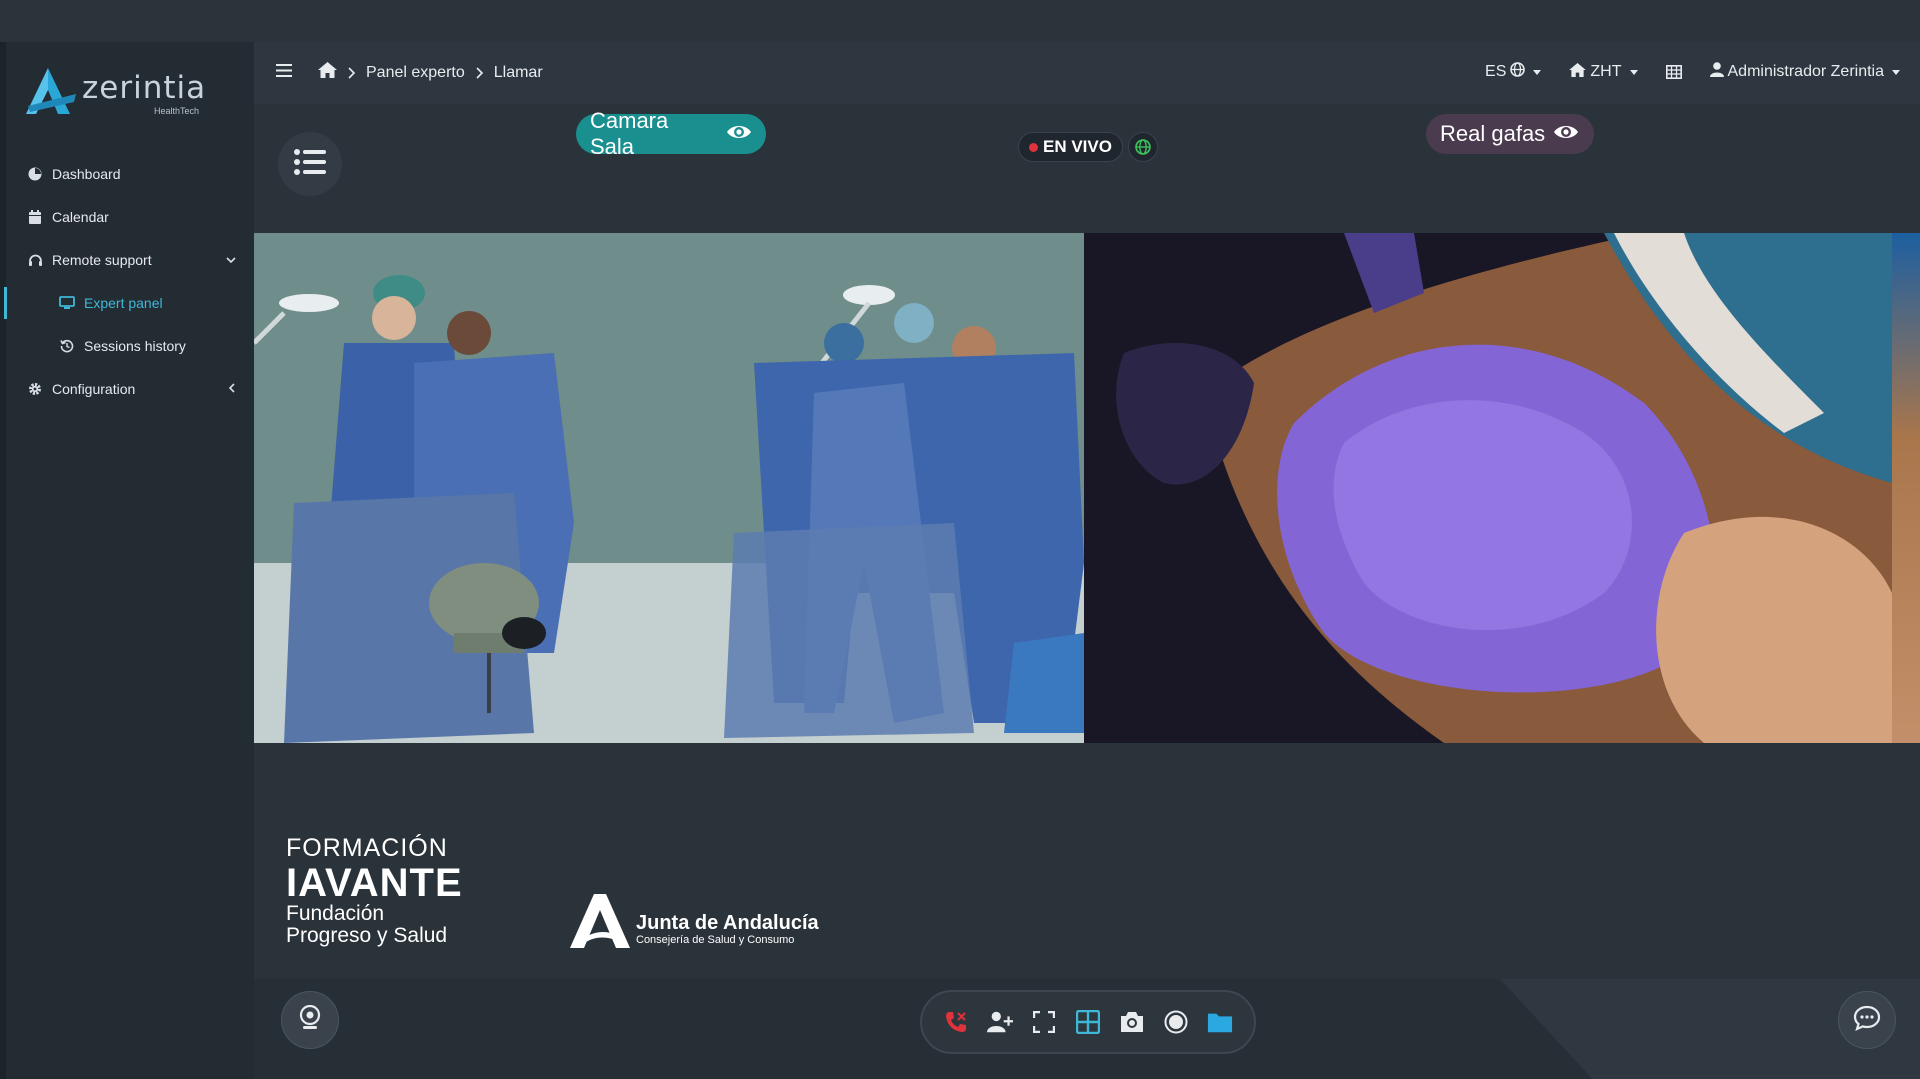  Describe the element at coordinates (1673, 72) in the screenshot. I see `grid-table-icon` at that location.